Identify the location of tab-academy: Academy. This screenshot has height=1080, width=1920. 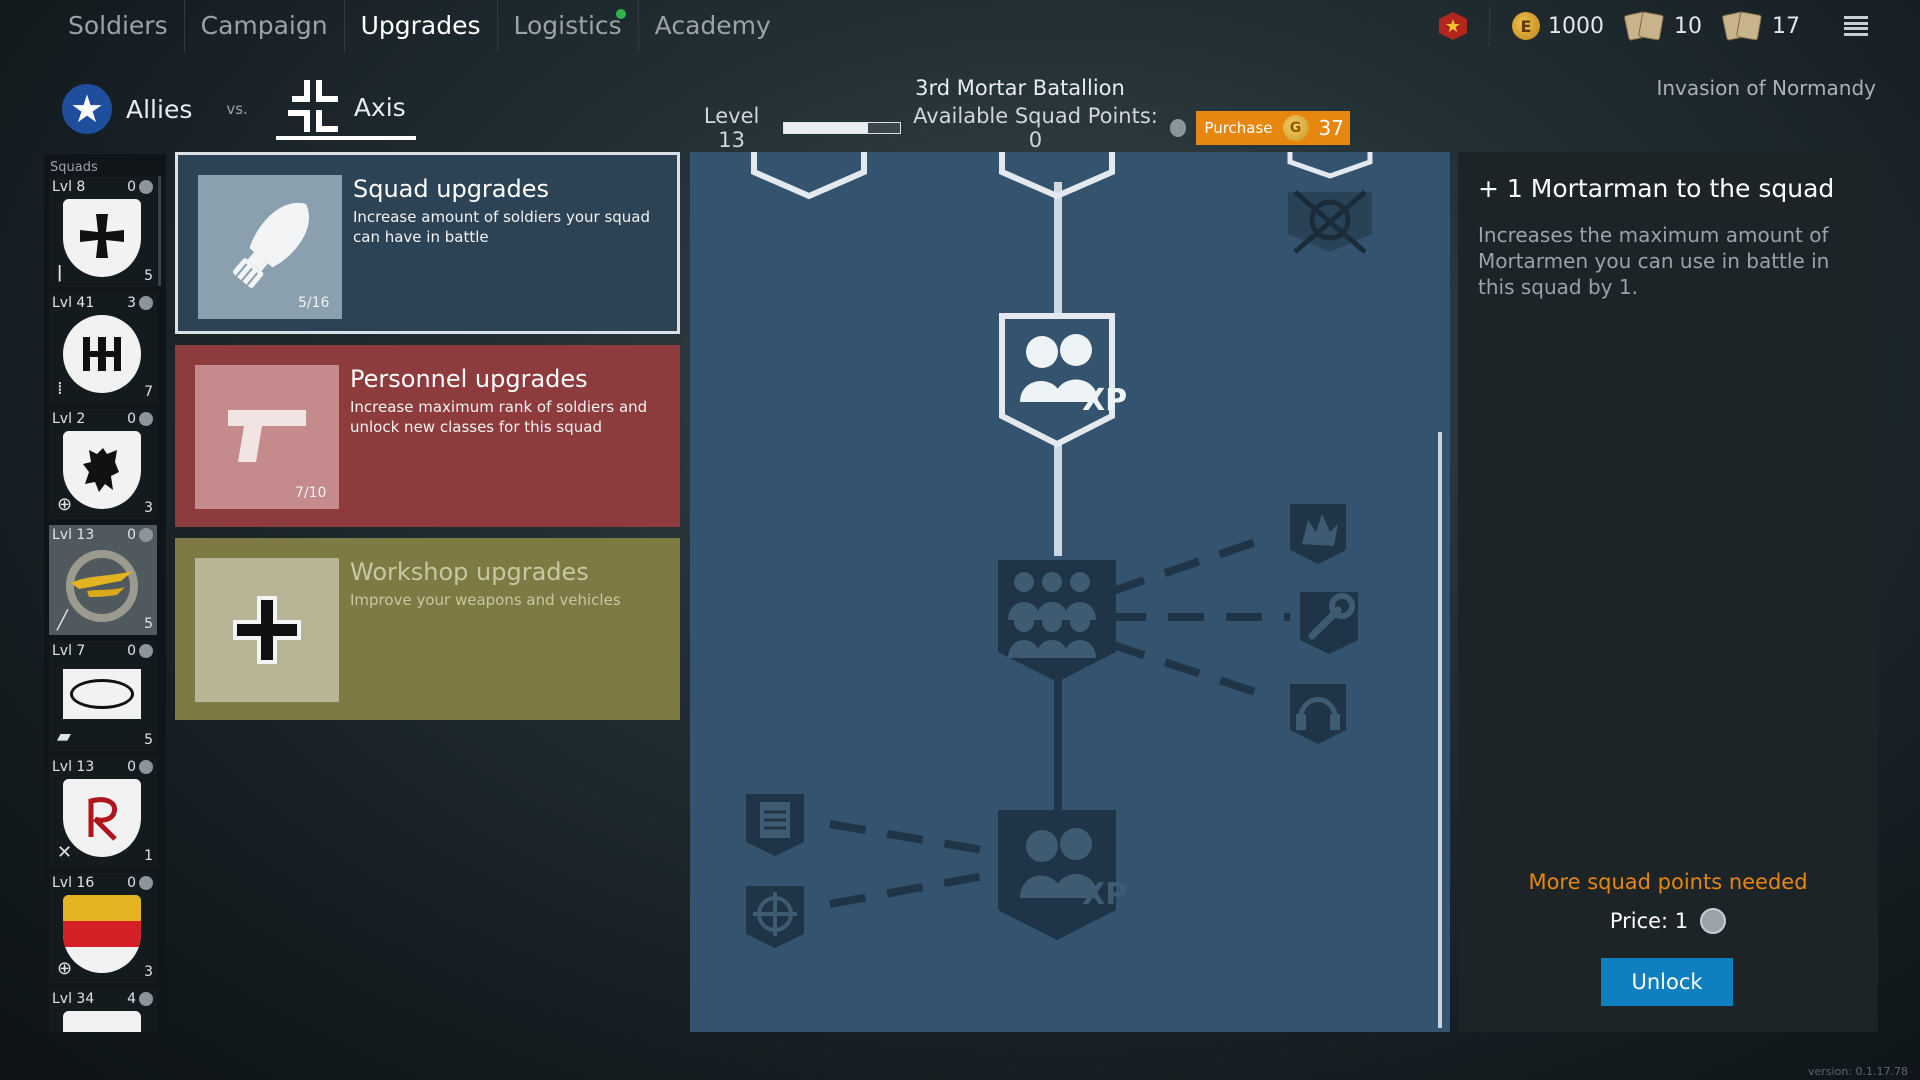
(713, 26).